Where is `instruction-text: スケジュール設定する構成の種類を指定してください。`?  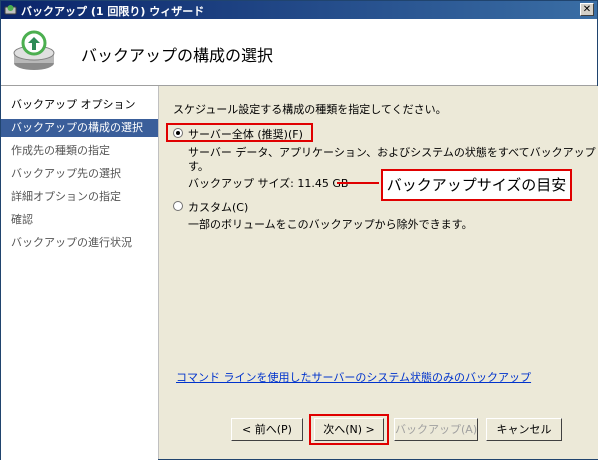 instruction-text: スケジュール設定する構成の種類を指定してください。 is located at coordinates (310, 109).